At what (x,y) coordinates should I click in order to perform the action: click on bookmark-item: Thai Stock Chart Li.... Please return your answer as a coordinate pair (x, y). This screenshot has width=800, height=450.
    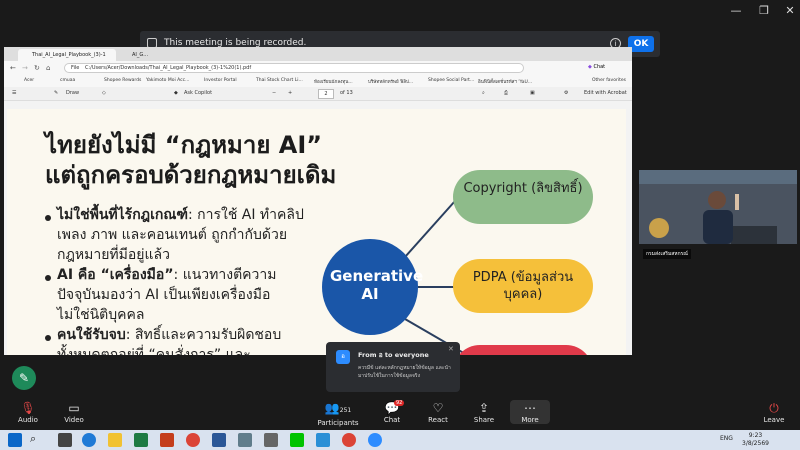
    Looking at the image, I should click on (279, 80).